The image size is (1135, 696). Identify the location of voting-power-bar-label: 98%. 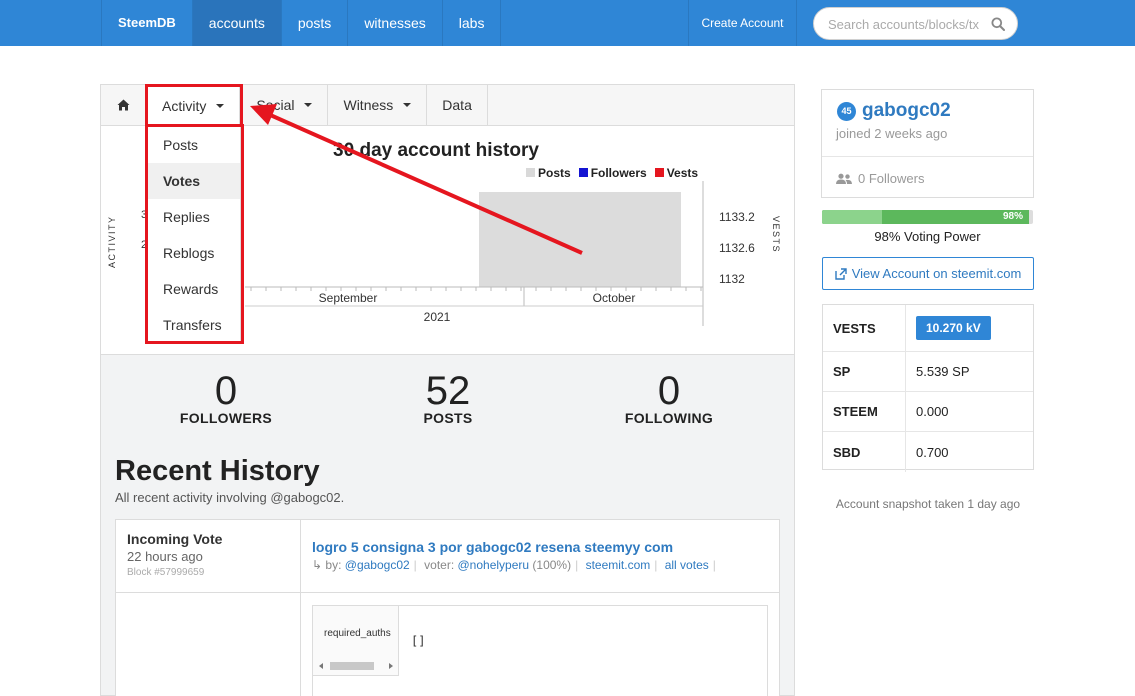
(1012, 216).